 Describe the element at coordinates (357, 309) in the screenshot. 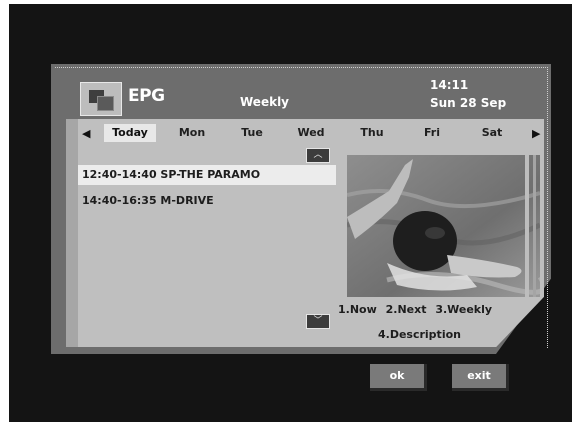

I see `option-now: 1.Now` at that location.